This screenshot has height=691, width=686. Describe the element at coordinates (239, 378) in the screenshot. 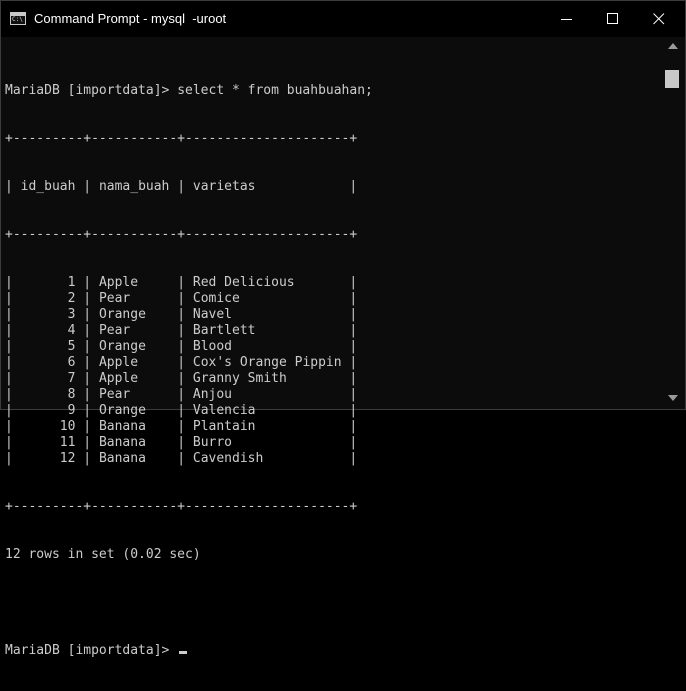

I see `table-cell: Granny Smith` at that location.